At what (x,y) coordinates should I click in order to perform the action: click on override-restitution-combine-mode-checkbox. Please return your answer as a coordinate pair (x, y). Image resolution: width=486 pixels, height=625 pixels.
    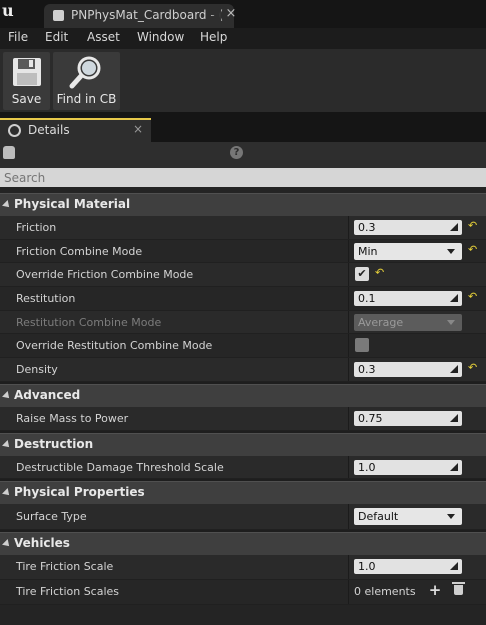
    Looking at the image, I should click on (362, 345).